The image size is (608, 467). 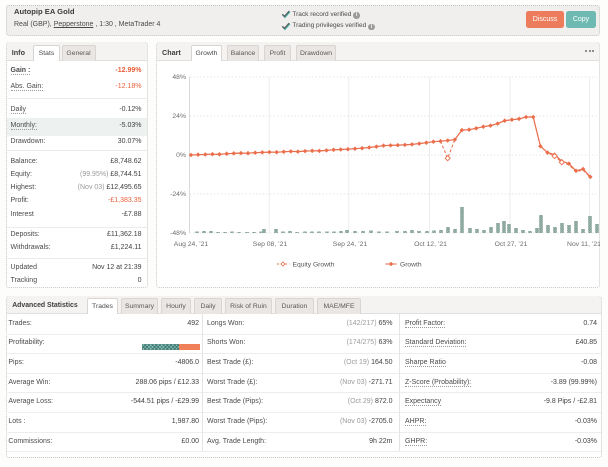 What do you see at coordinates (350, 244) in the screenshot?
I see `svg-text: Sep 24, ’21` at bounding box center [350, 244].